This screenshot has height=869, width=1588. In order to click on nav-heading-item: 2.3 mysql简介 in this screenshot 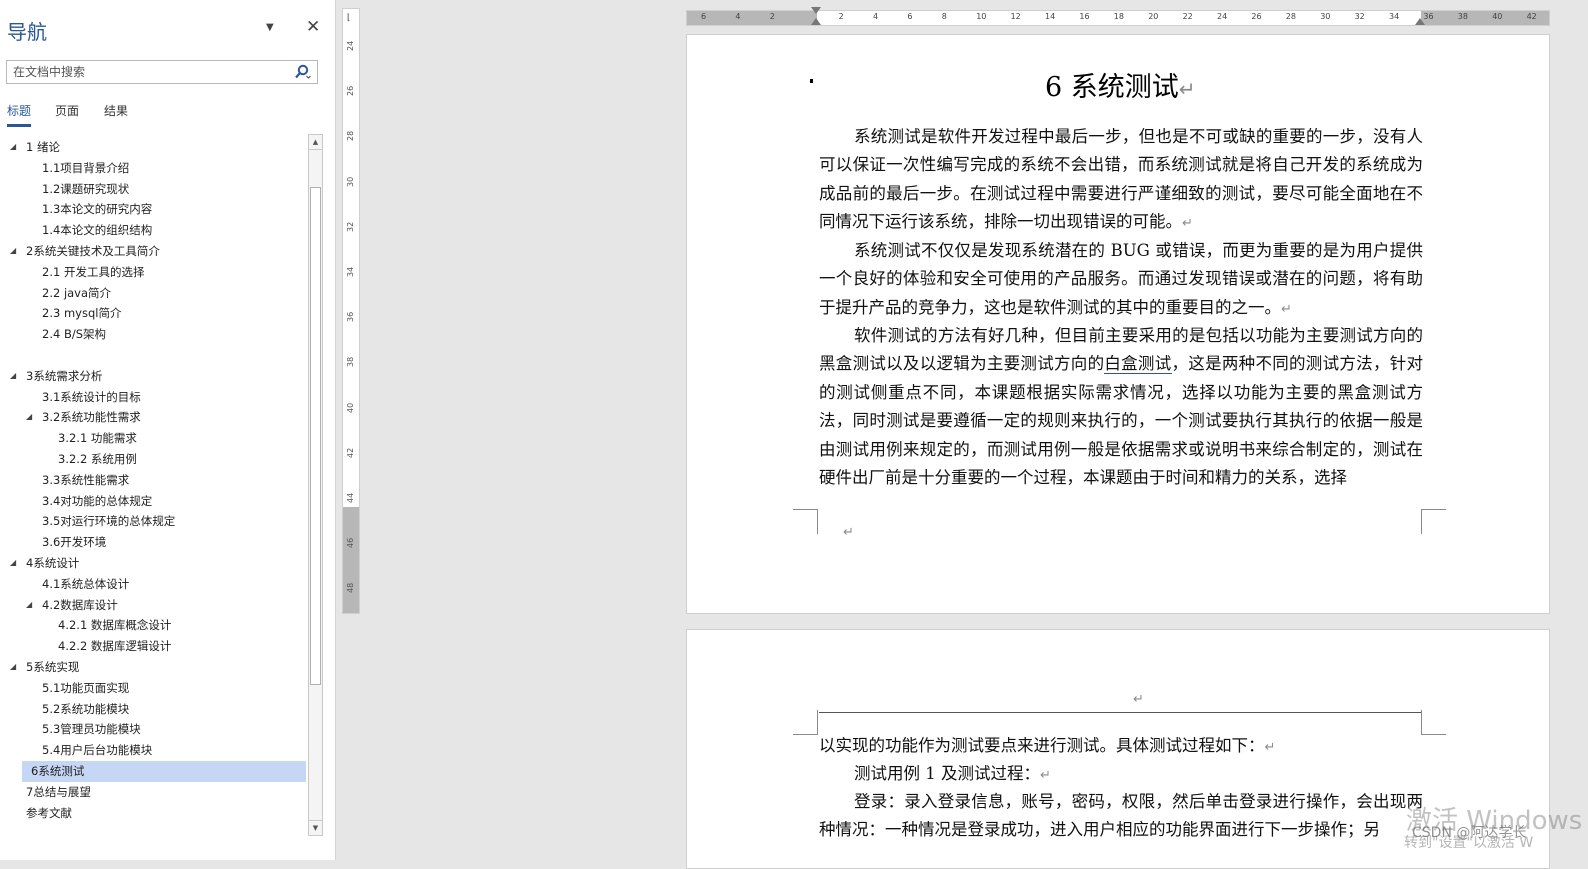, I will do `click(153, 313)`.